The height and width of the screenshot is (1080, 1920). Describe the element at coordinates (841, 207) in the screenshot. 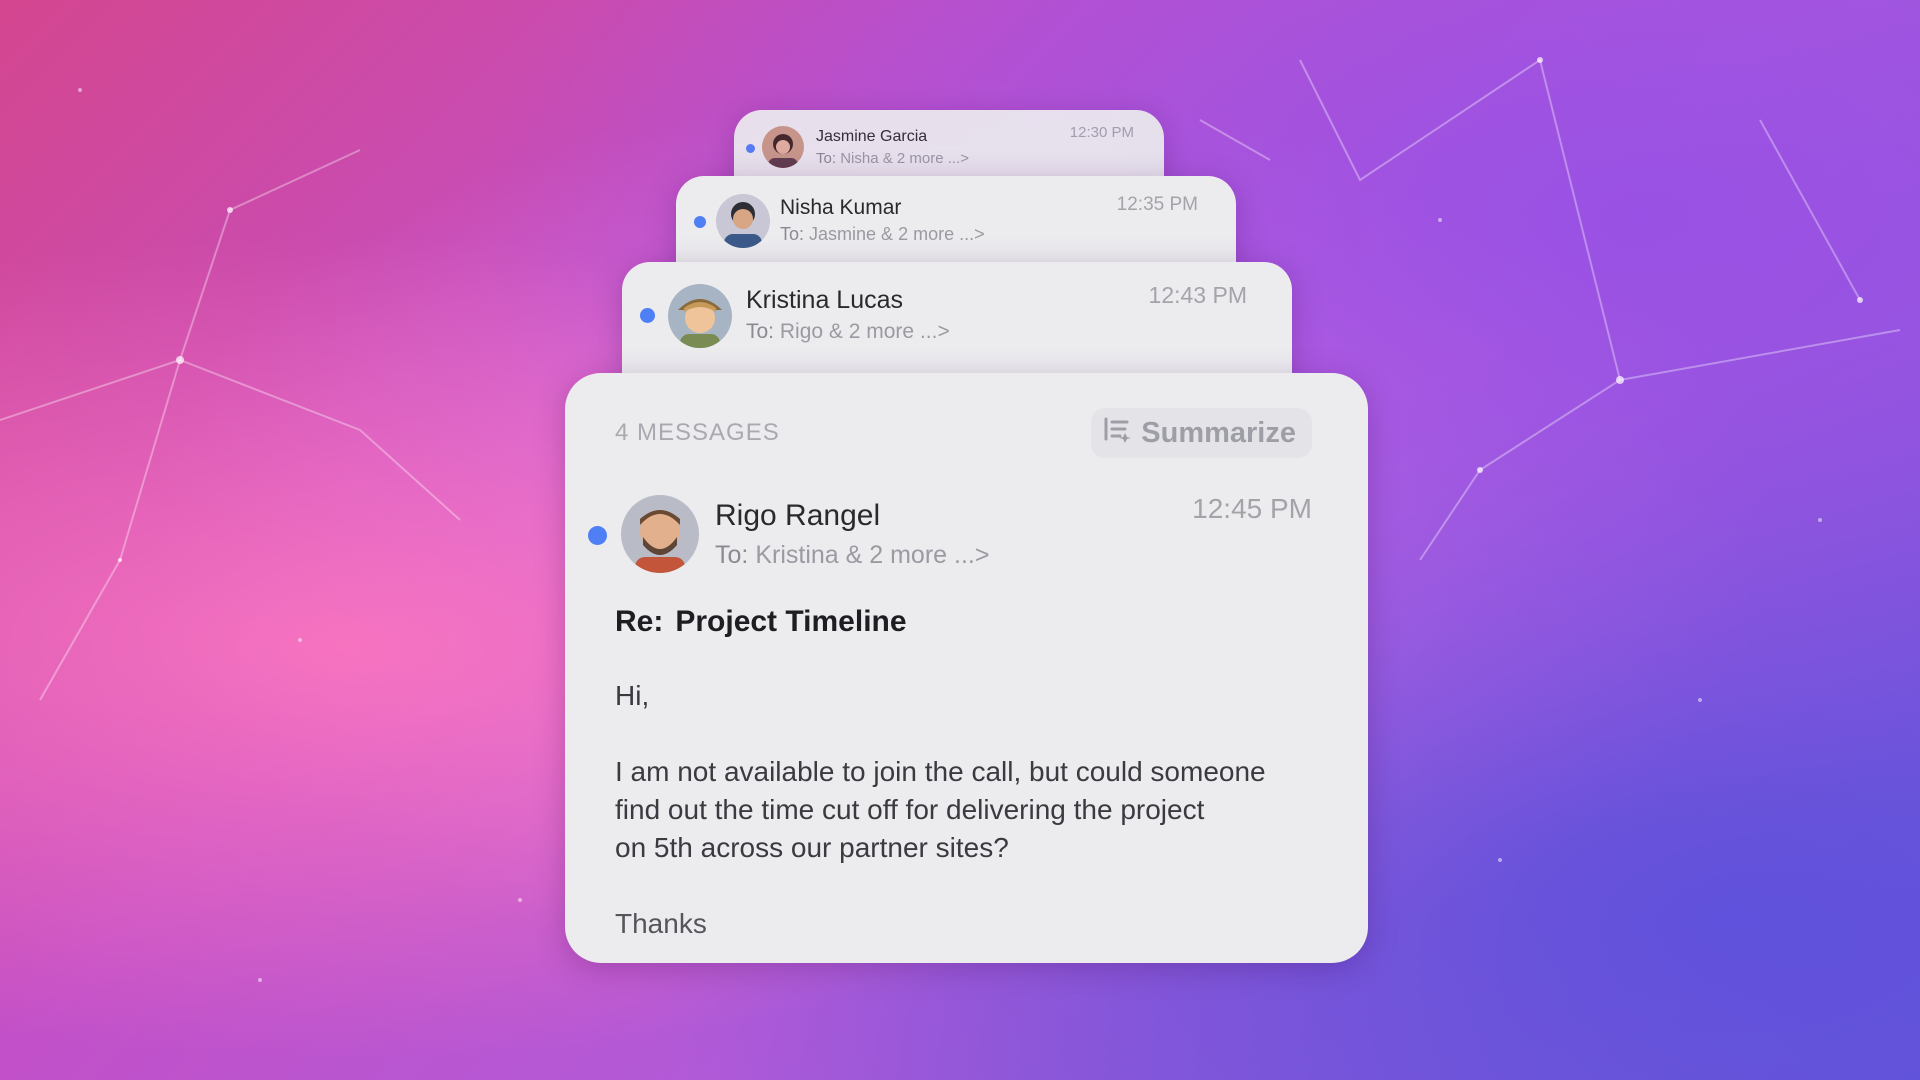

I see `sender-name: Nisha Kumar` at that location.